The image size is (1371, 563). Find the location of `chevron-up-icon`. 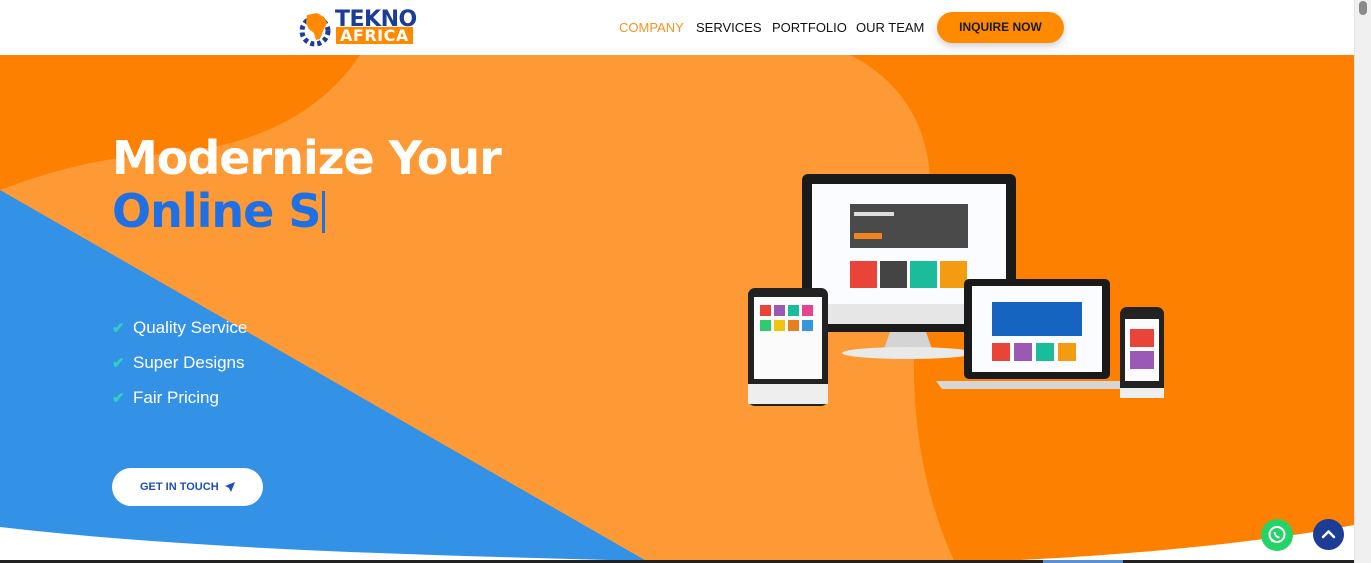

chevron-up-icon is located at coordinates (1328, 534).